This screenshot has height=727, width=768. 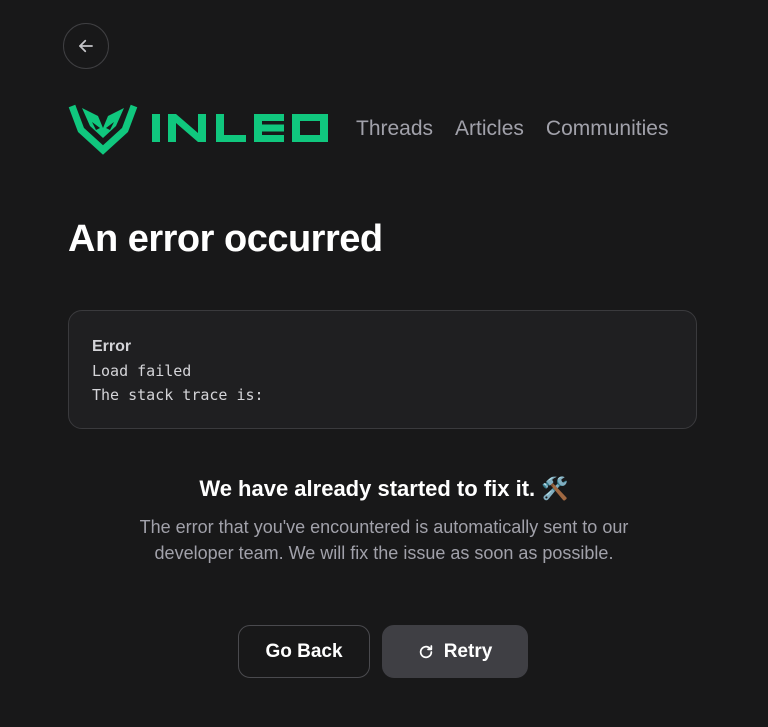 What do you see at coordinates (384, 488) in the screenshot?
I see `fix-heading: We have already started to fix it. 🛠️` at bounding box center [384, 488].